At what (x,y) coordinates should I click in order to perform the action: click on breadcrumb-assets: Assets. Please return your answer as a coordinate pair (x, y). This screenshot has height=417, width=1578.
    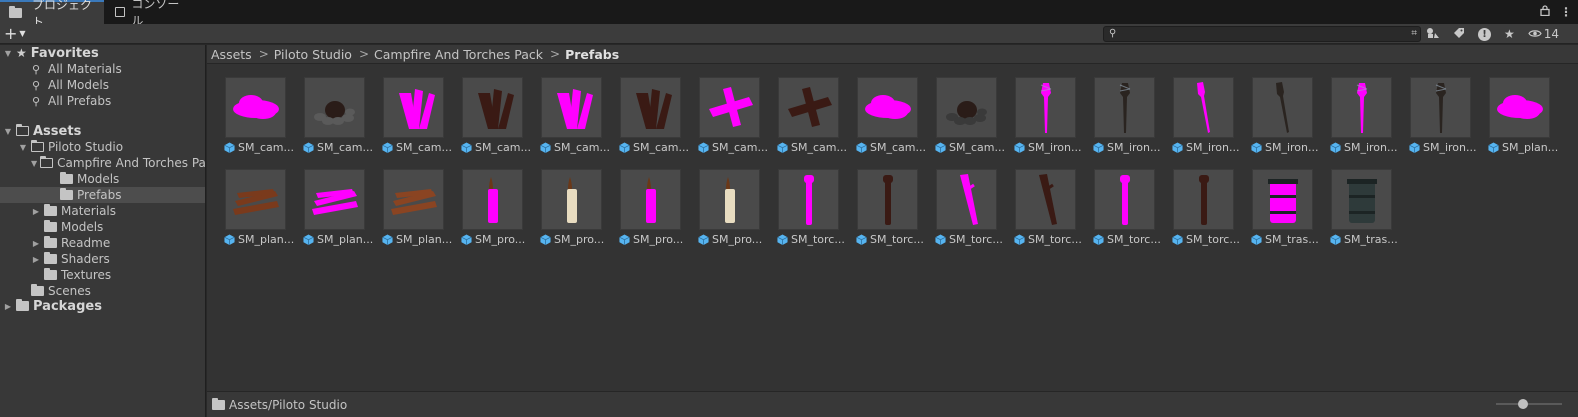
    Looking at the image, I should click on (231, 54).